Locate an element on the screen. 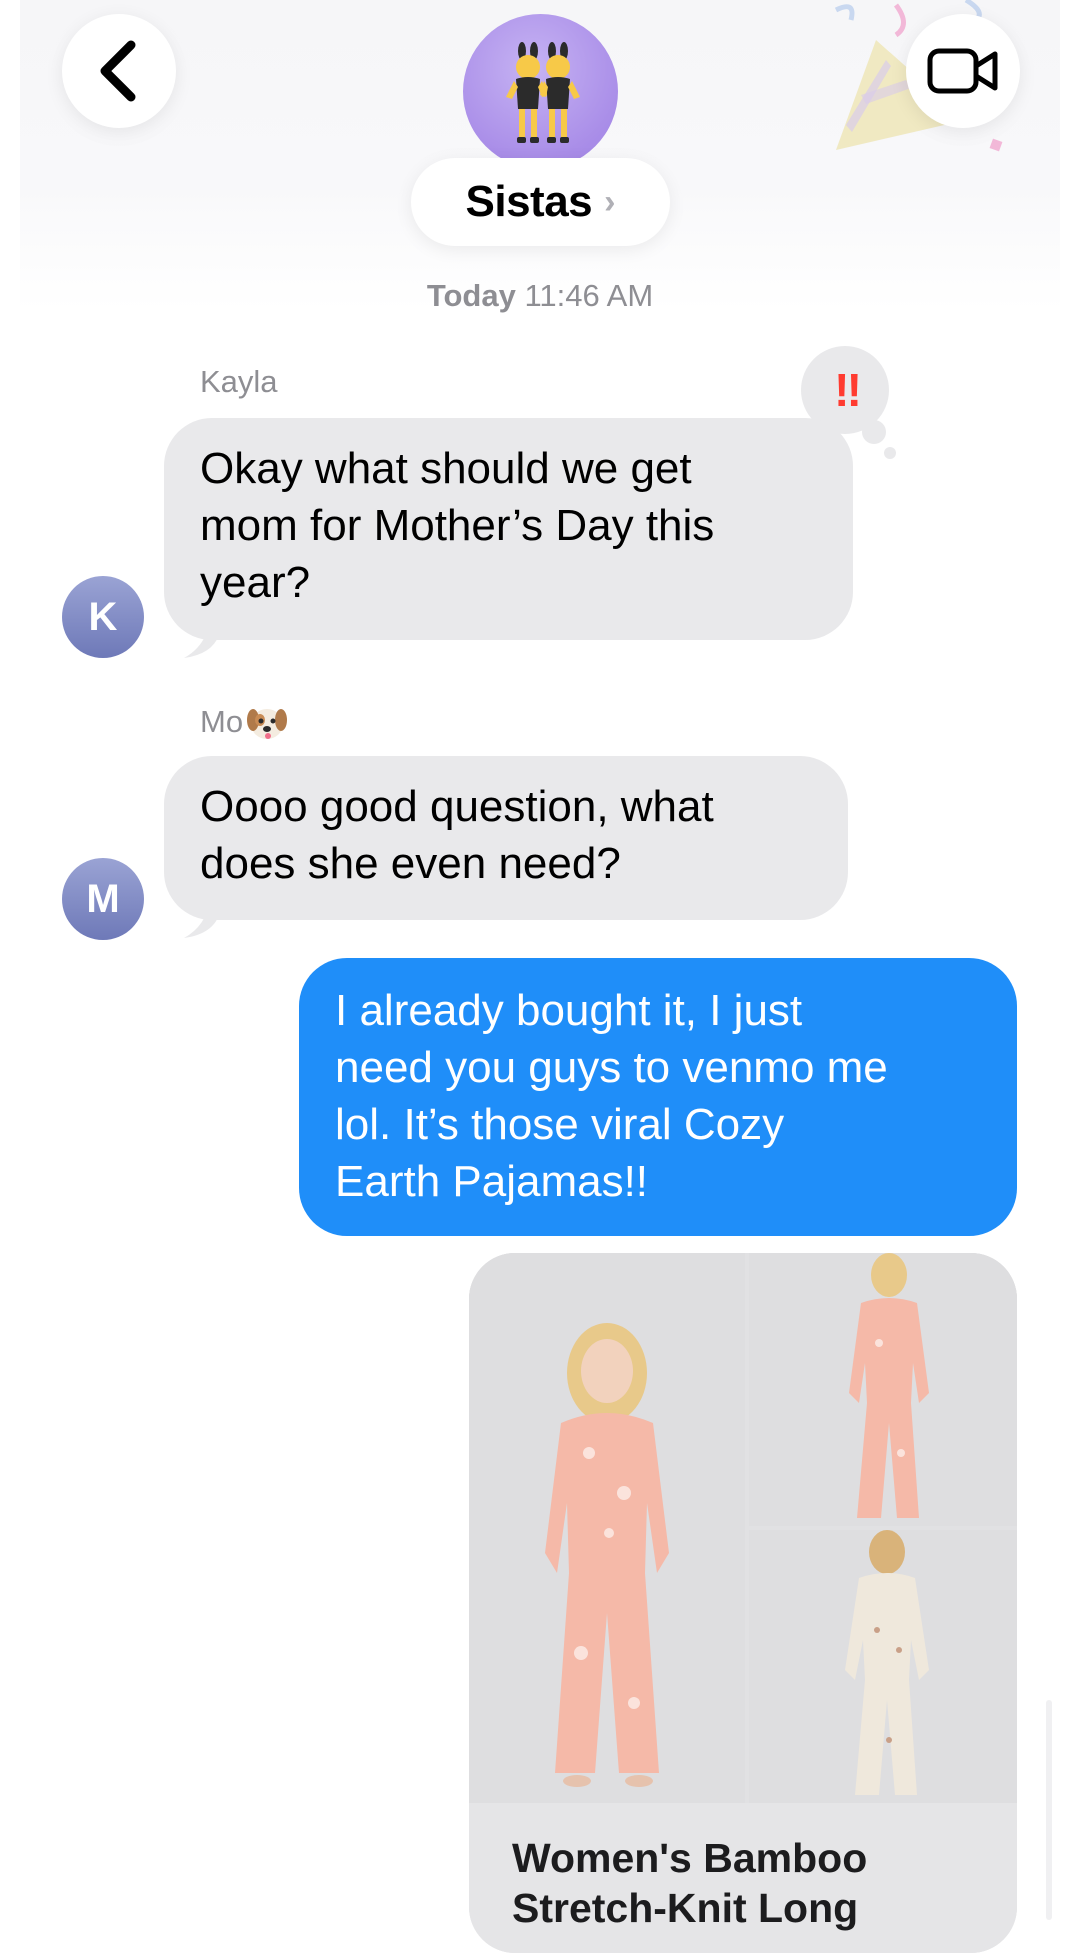  message-timestamp: Today 11:46 AM is located at coordinates (540, 296).